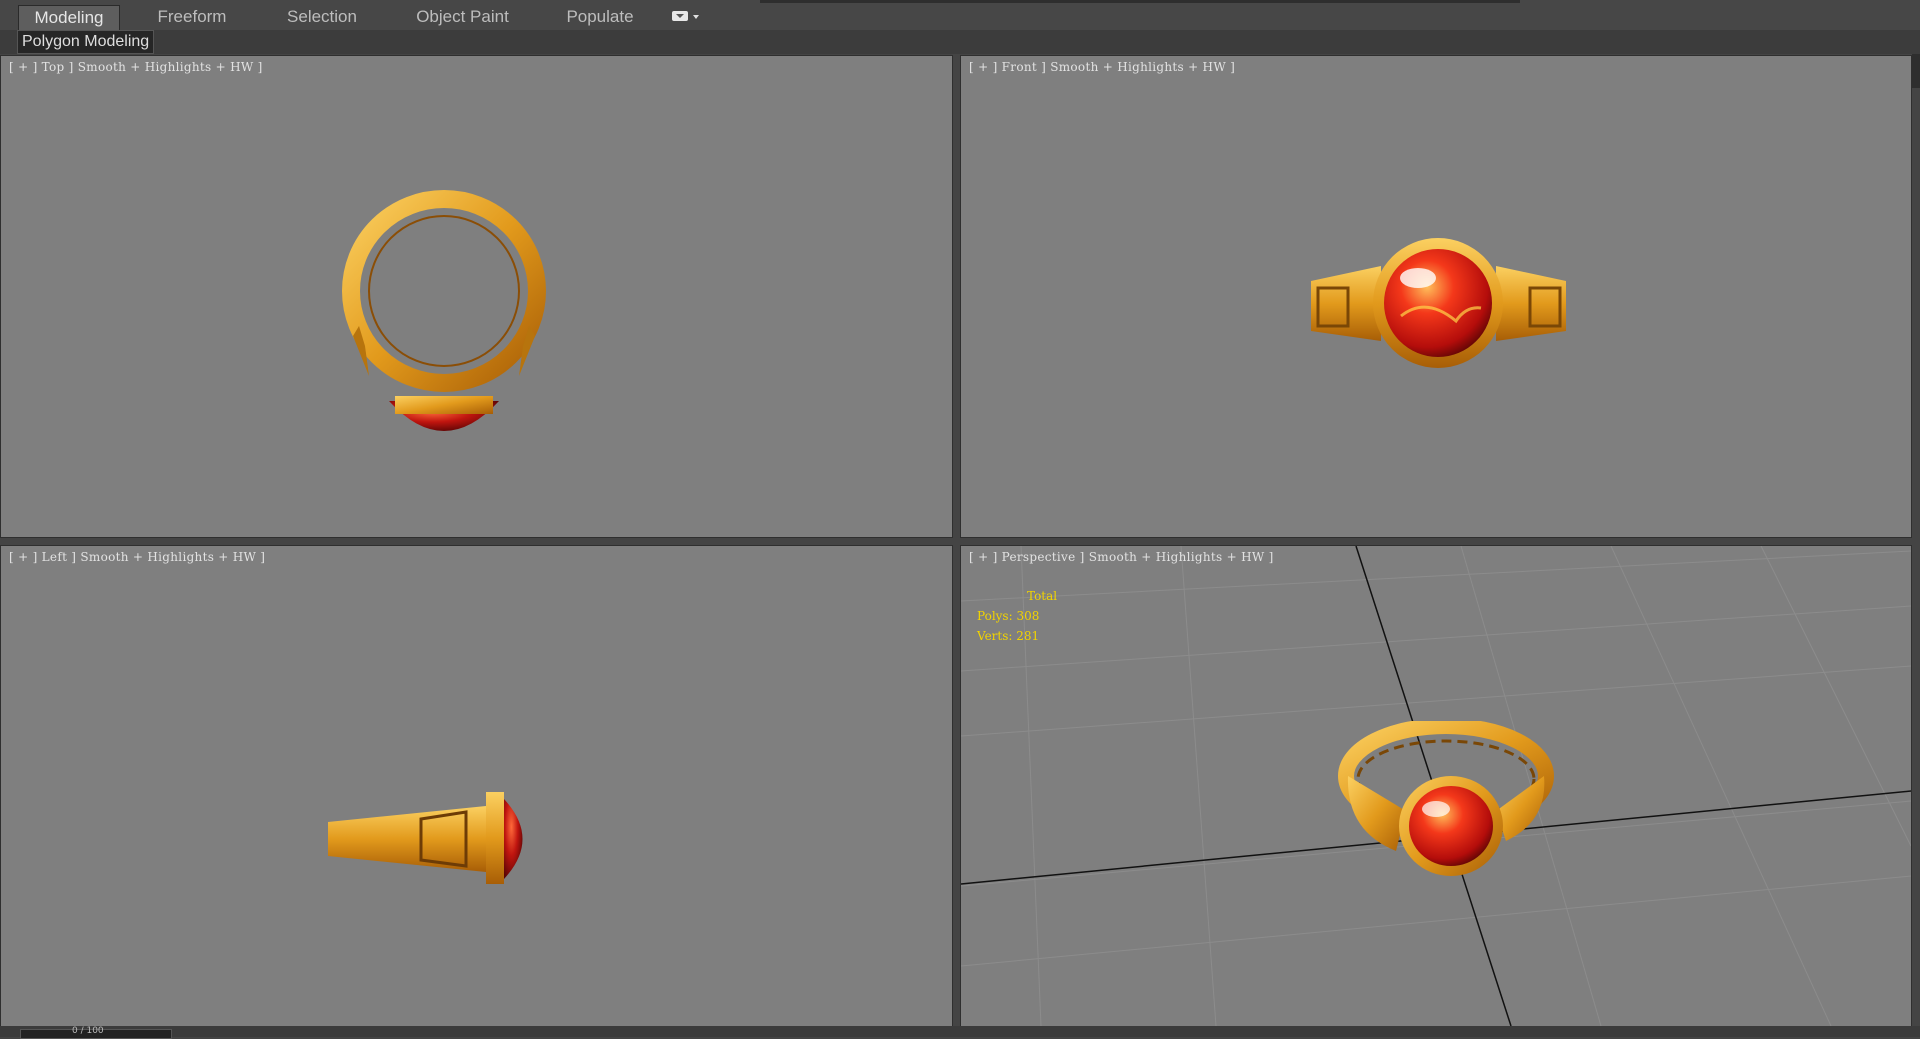 The image size is (1920, 1039). Describe the element at coordinates (425, 838) in the screenshot. I see `ring-left-view` at that location.